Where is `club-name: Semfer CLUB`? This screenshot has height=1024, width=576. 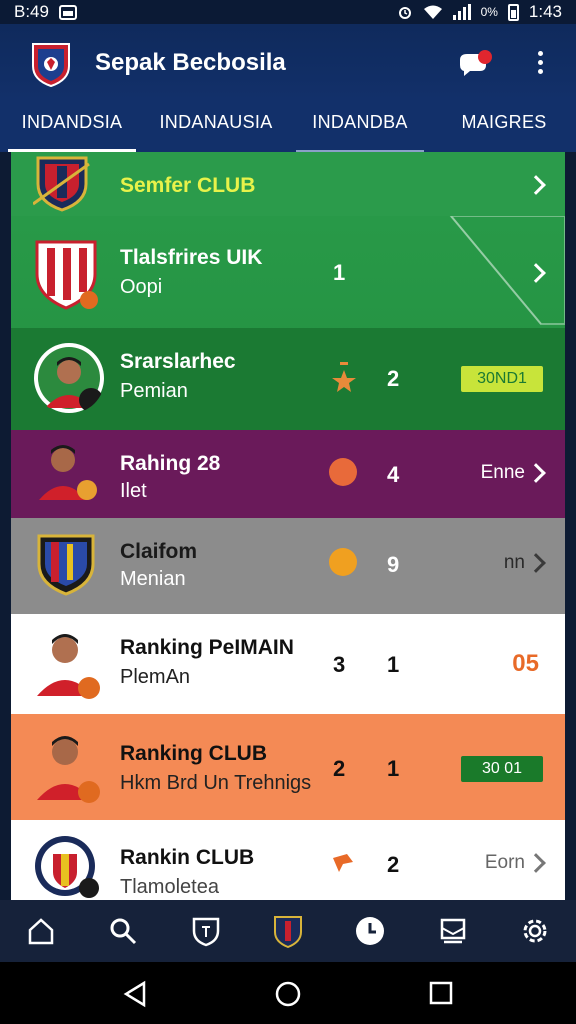 club-name: Semfer CLUB is located at coordinates (188, 185).